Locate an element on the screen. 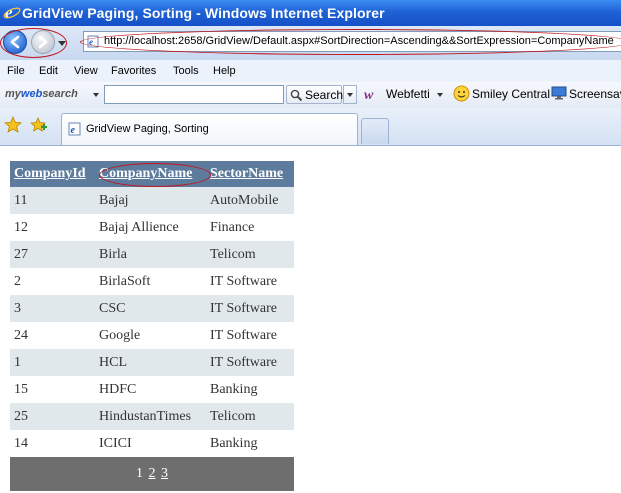 The image size is (621, 493). table-row: 14 ICICI Banking is located at coordinates (152, 443).